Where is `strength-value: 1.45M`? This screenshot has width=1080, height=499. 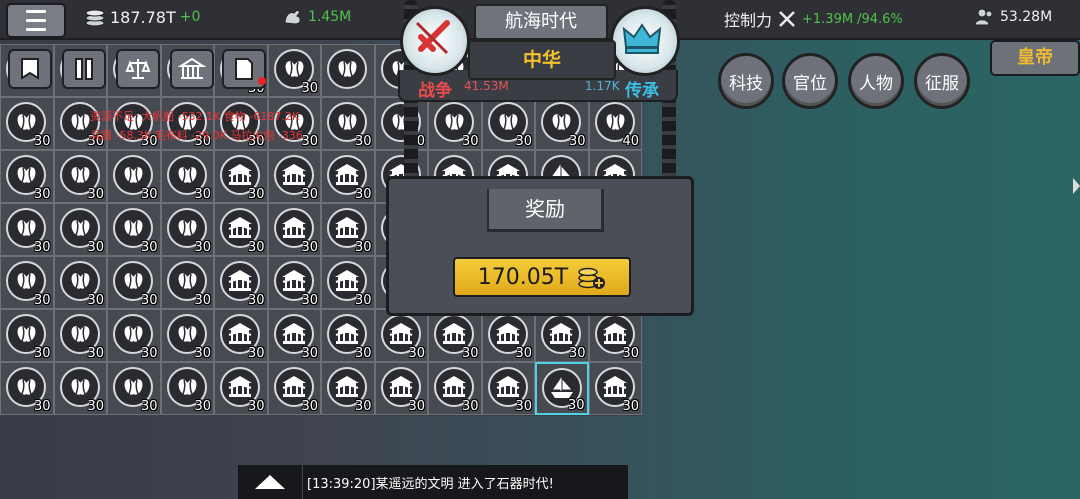 strength-value: 1.45M is located at coordinates (330, 17).